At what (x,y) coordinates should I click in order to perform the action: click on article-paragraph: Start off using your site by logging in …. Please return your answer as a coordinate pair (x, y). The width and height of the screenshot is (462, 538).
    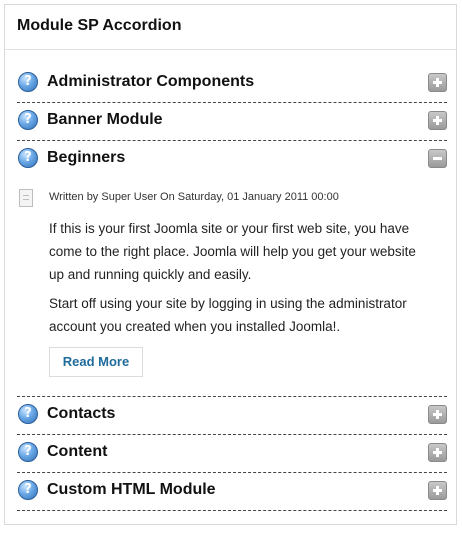
    Looking at the image, I should click on (228, 315).